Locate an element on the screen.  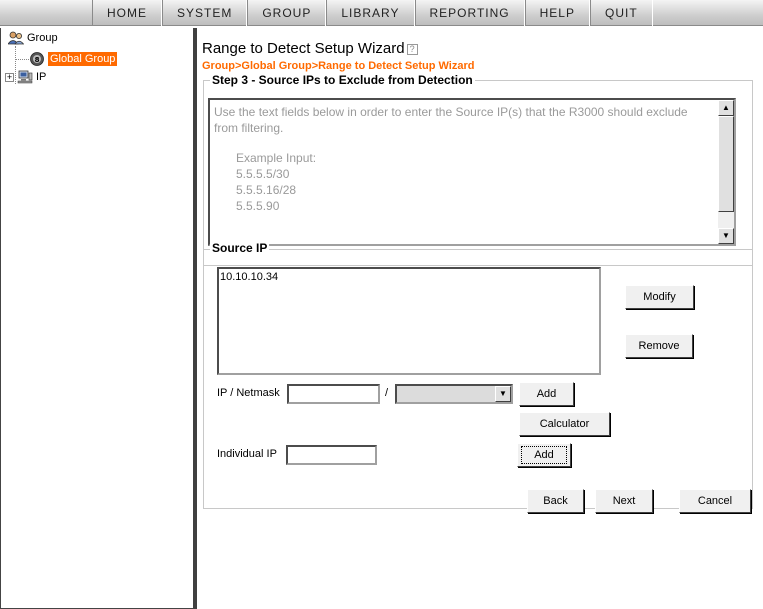
tree-selected-label: Global Group is located at coordinates (83, 59).